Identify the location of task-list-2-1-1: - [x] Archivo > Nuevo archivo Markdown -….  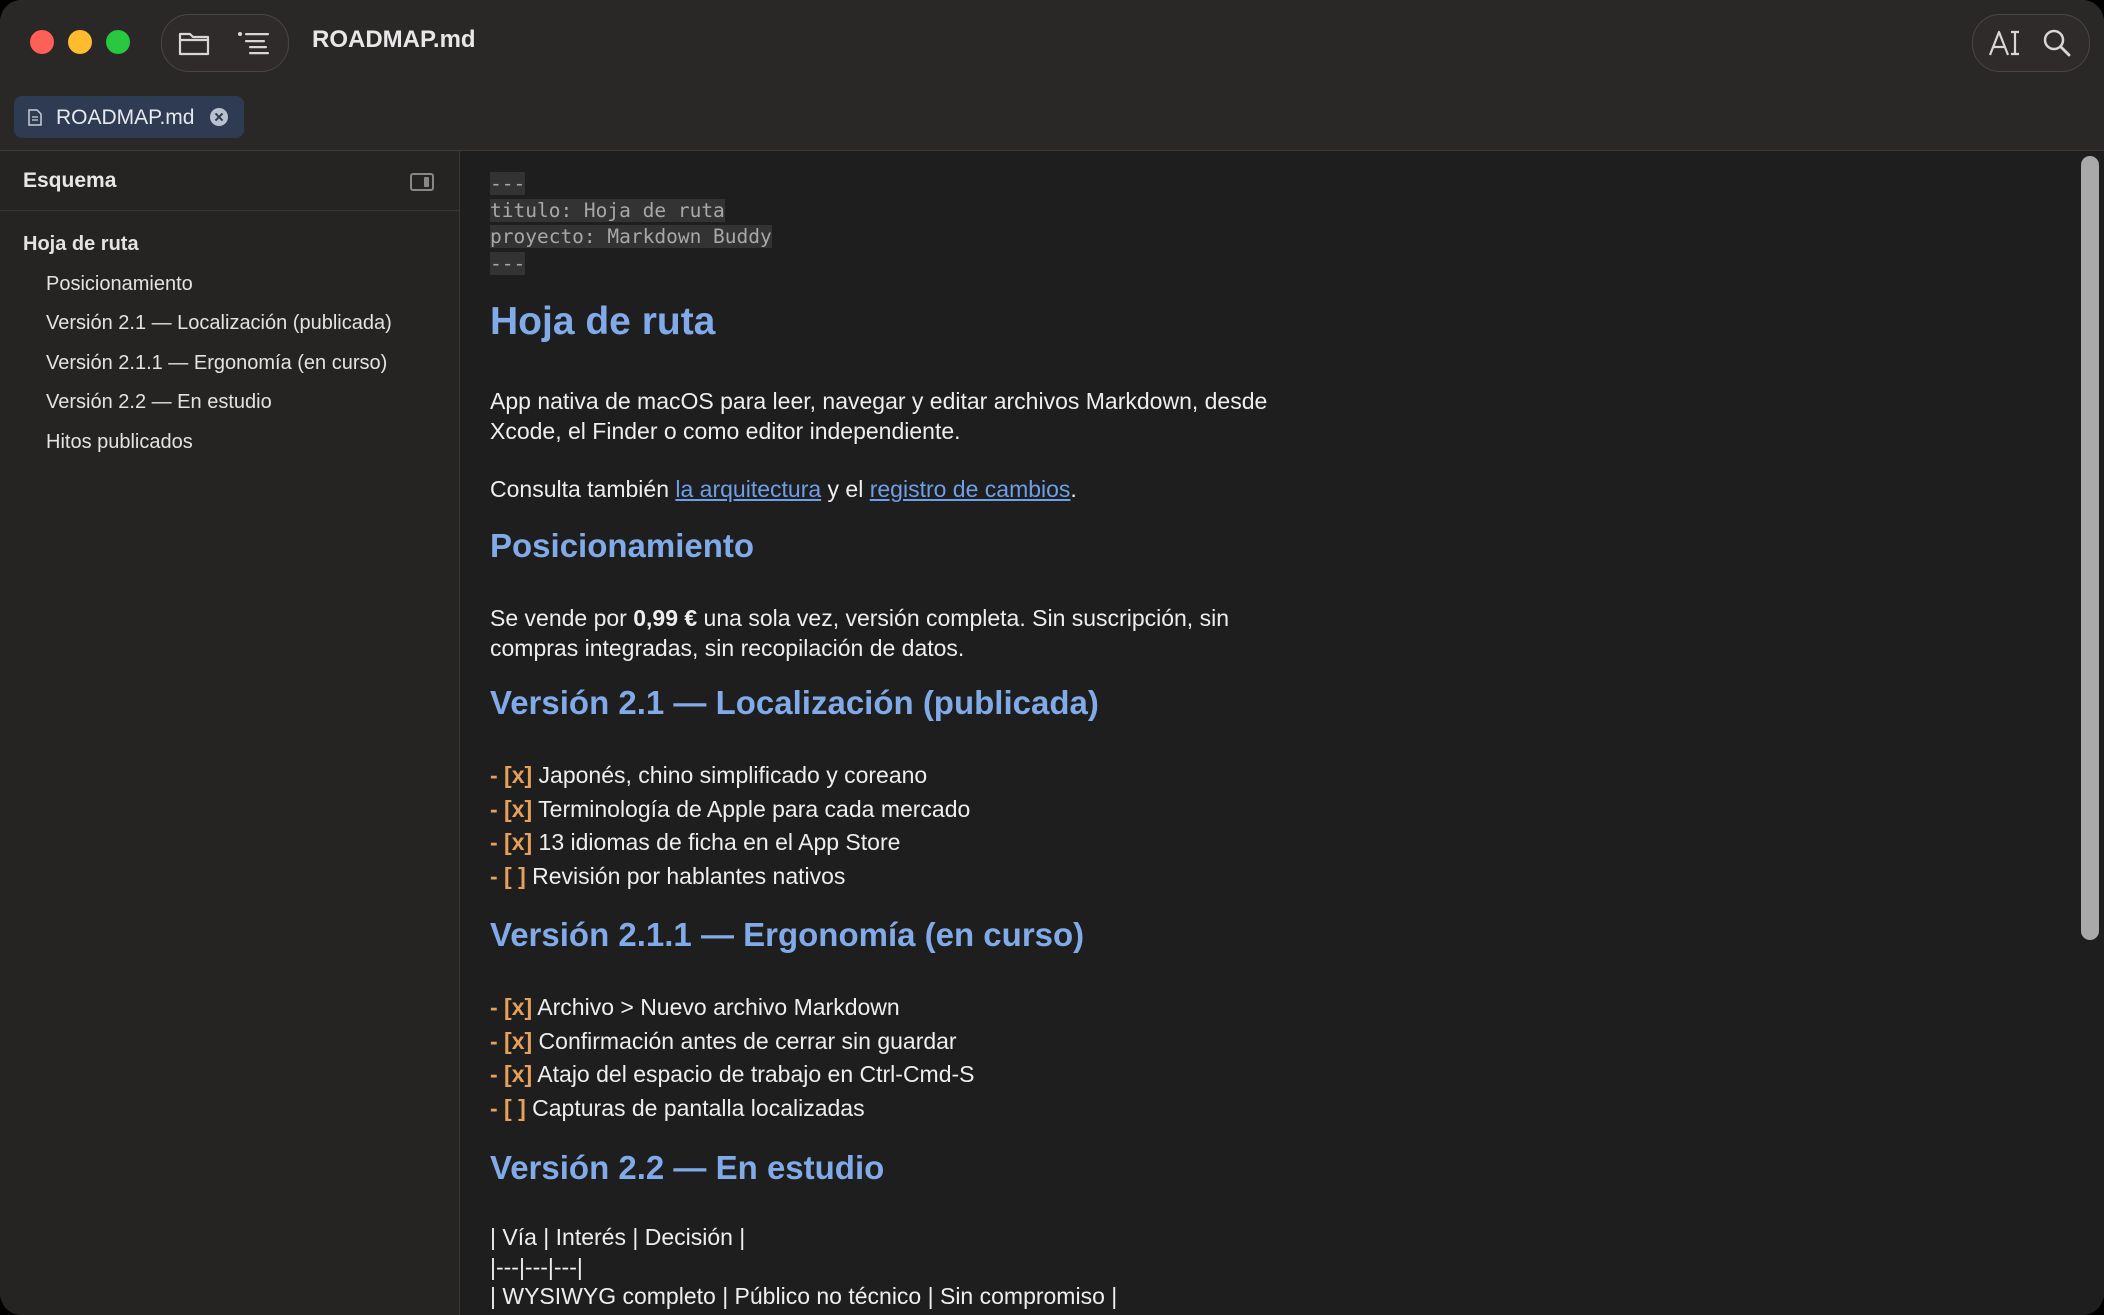
(732, 1058).